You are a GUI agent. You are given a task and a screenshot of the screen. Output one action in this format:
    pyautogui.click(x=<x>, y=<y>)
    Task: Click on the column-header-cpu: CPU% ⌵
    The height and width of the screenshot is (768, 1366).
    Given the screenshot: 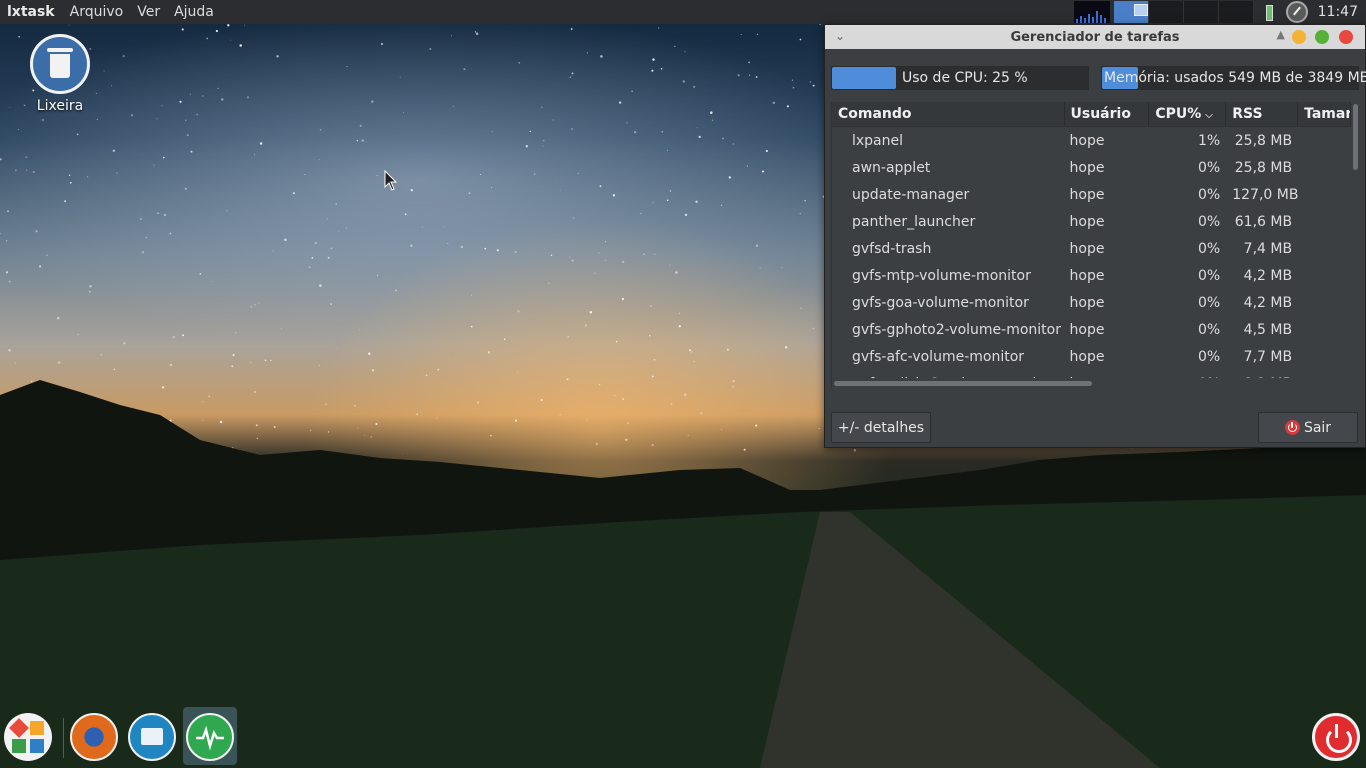 What is the action you would take?
    pyautogui.click(x=1188, y=114)
    